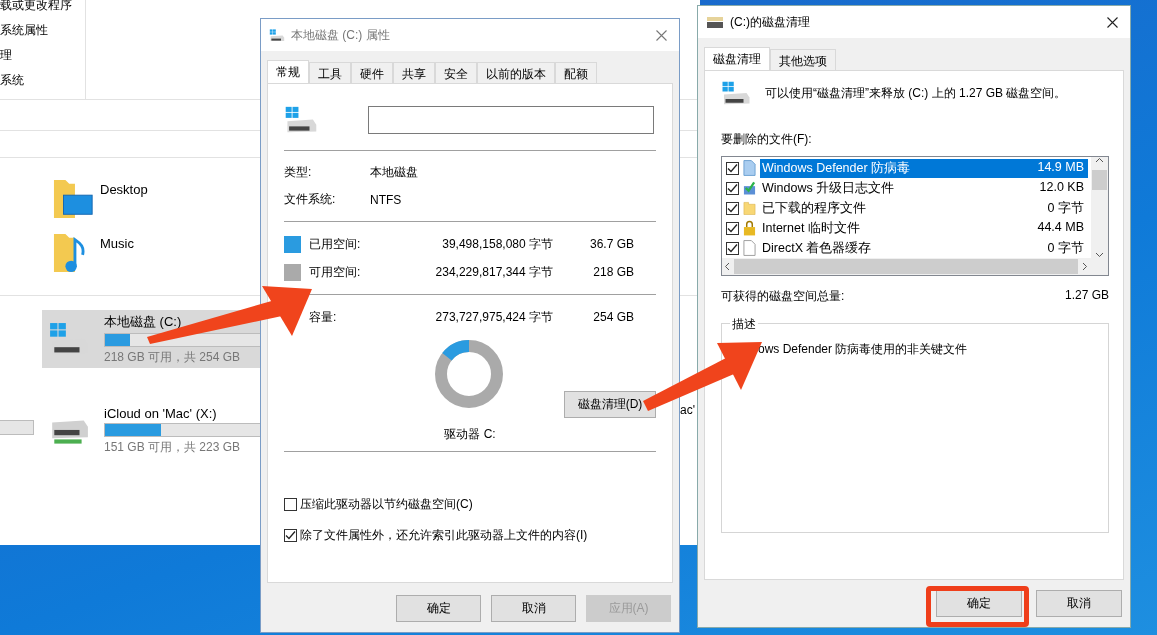  Describe the element at coordinates (493, 272) in the screenshot. I see `byte-count: 234,229,817,344 字节` at that location.